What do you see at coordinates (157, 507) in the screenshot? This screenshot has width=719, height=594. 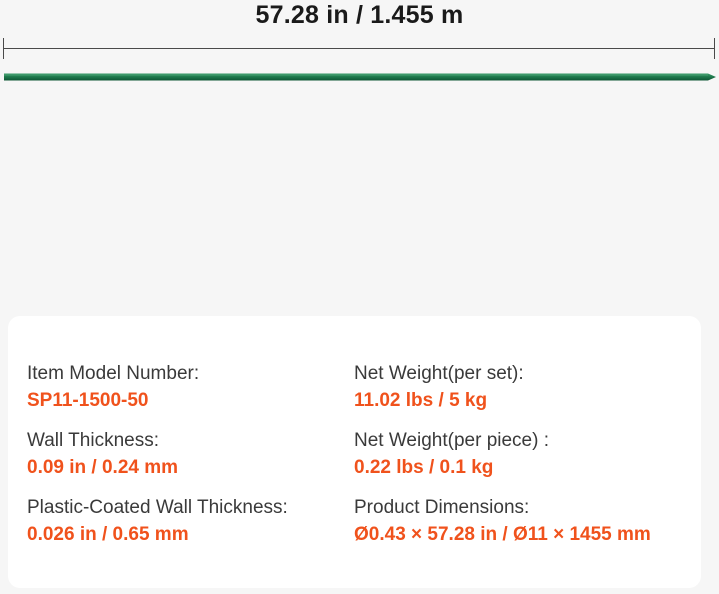 I see `spec-label: Plastic-Coated Wall Thickness:` at bounding box center [157, 507].